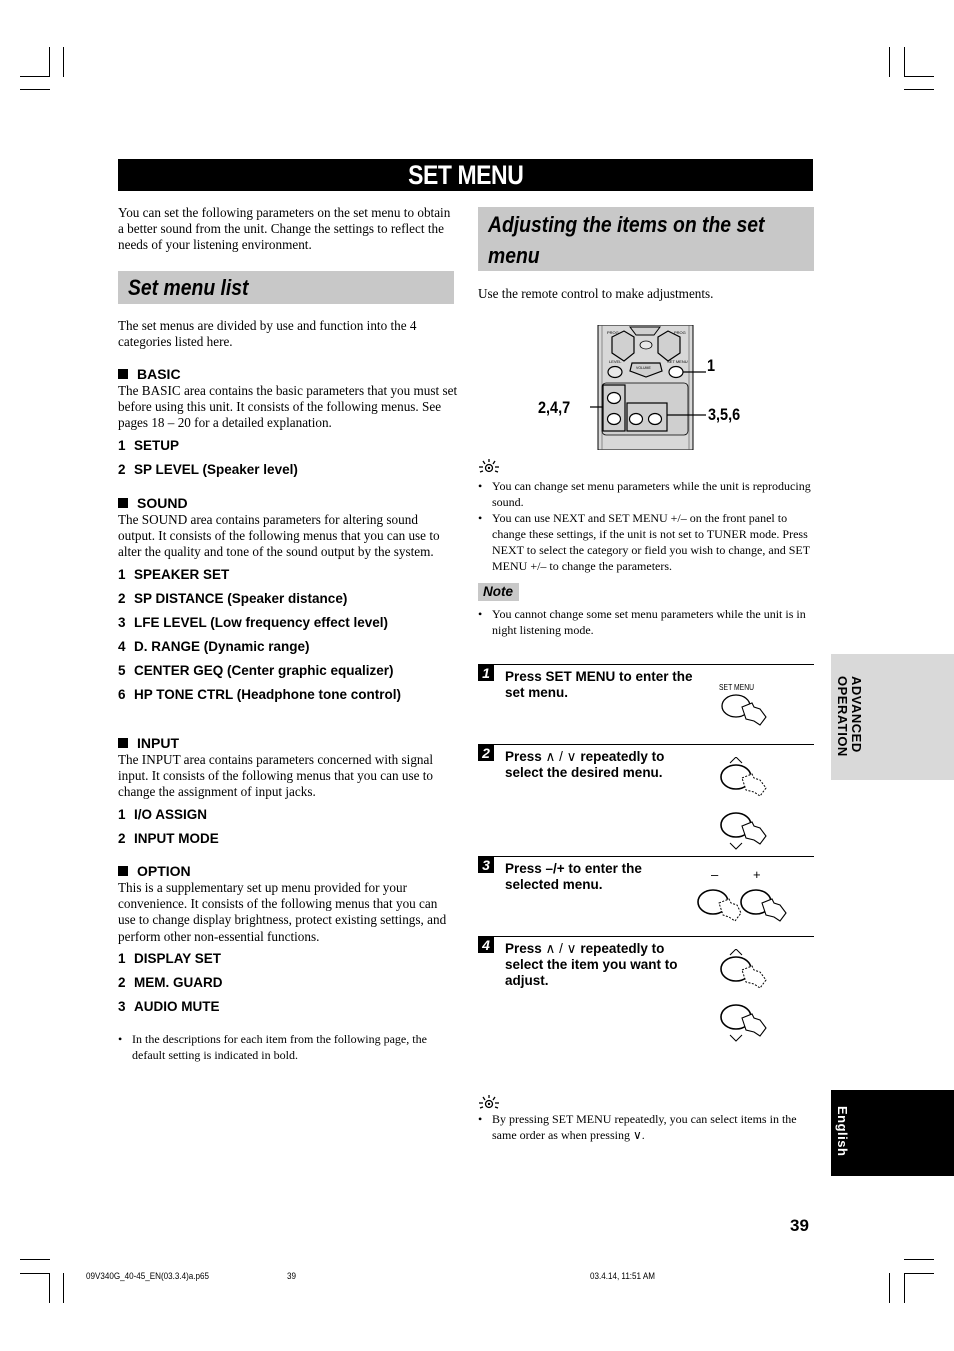 The height and width of the screenshot is (1351, 954). What do you see at coordinates (676, 372) in the screenshot?
I see `set-menu-button` at bounding box center [676, 372].